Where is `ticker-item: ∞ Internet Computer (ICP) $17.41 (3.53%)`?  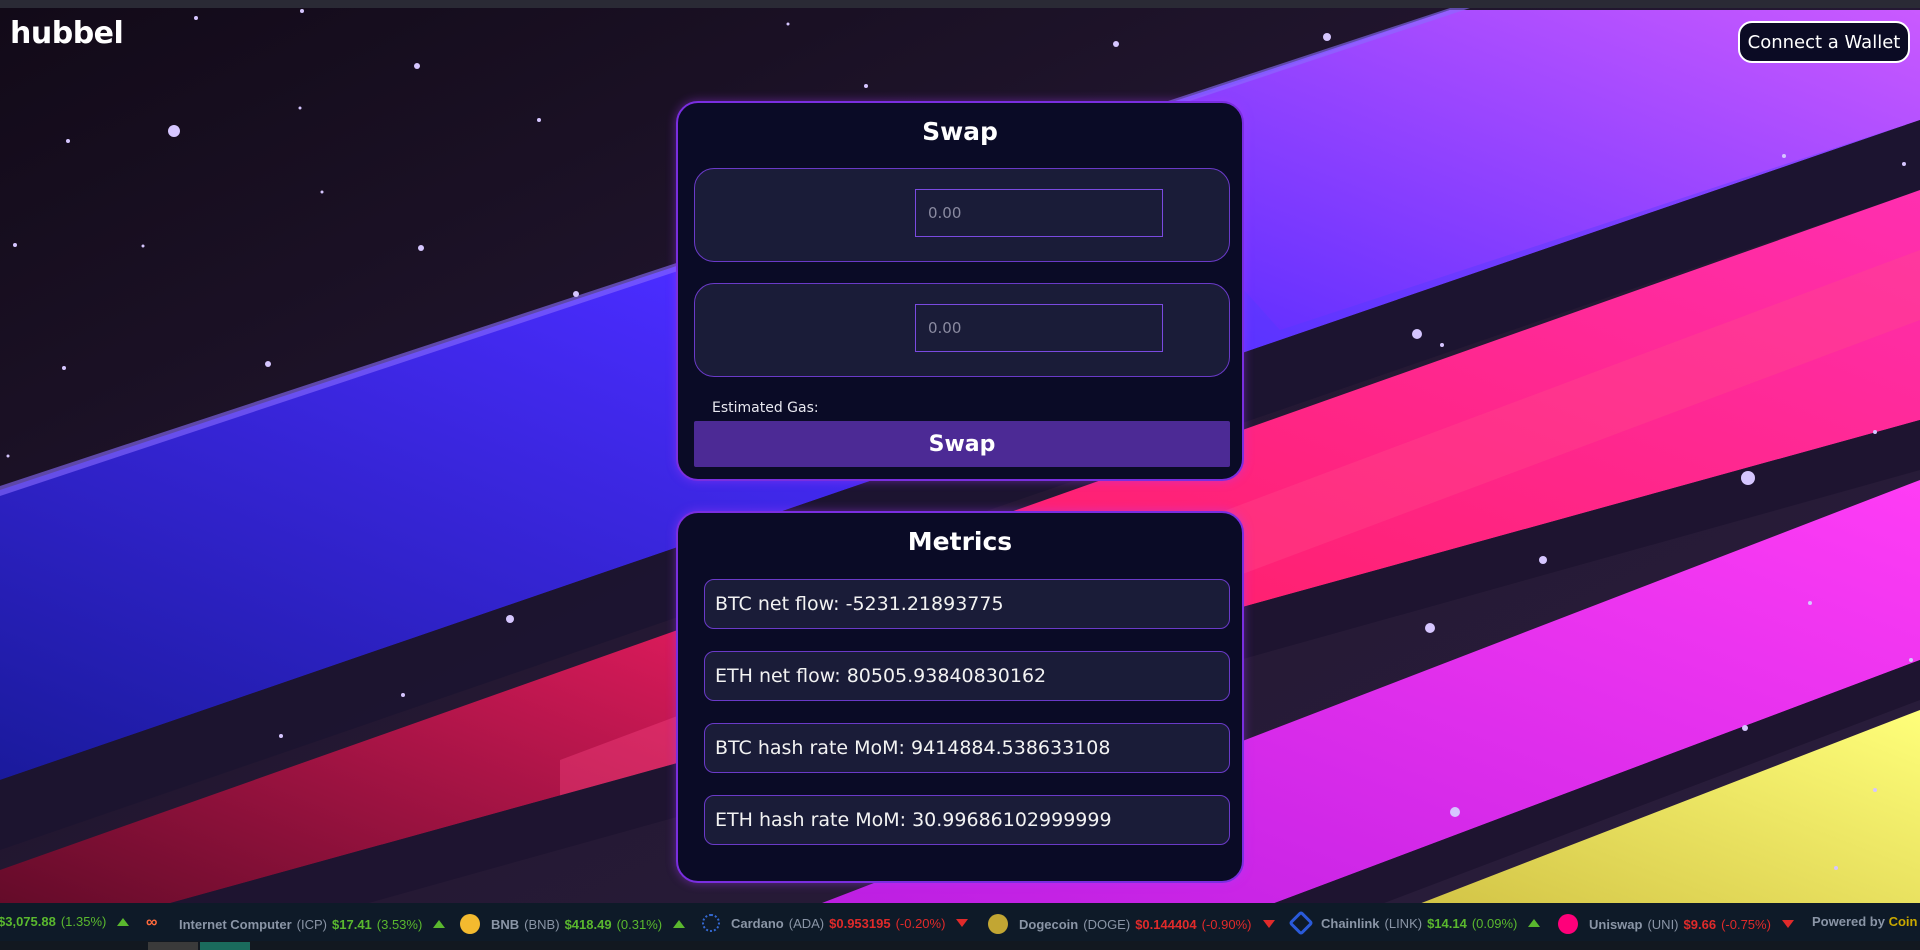
ticker-item: ∞ Internet Computer (ICP) $17.41 (3.53%) is located at coordinates (296, 924).